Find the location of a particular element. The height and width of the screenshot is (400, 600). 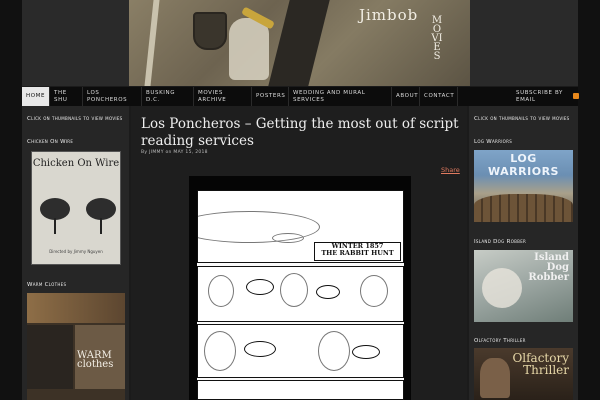

comic-caption-title: THE RABBIT HUNT is located at coordinates (357, 253).